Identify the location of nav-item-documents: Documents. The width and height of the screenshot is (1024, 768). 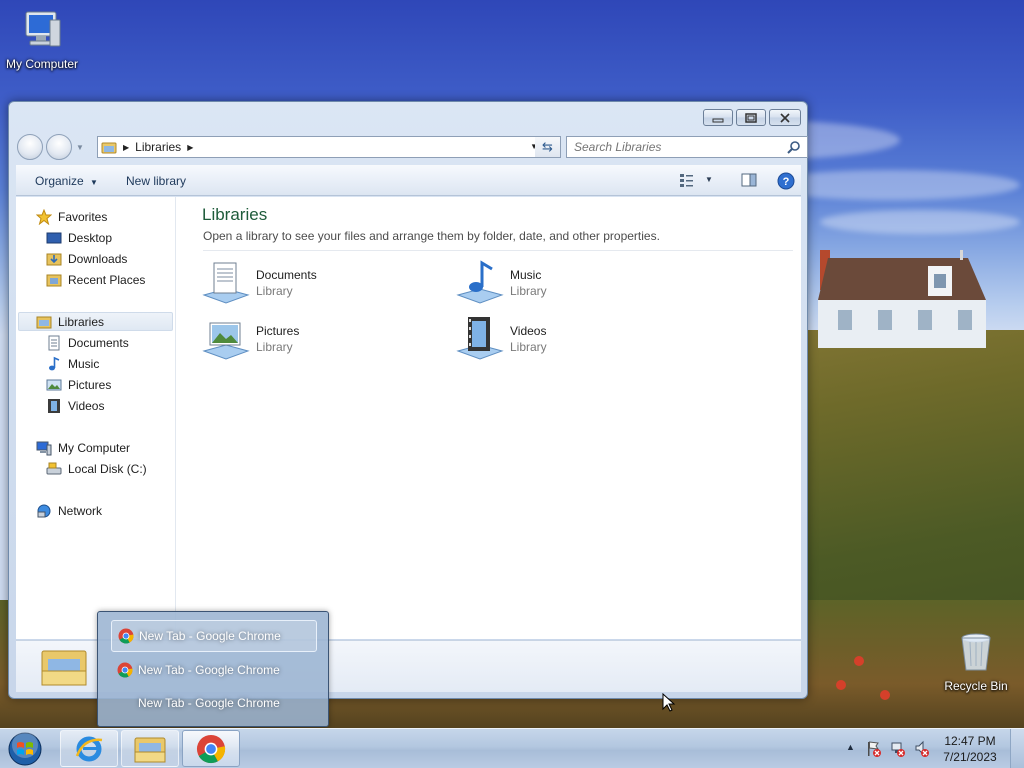
(87, 342).